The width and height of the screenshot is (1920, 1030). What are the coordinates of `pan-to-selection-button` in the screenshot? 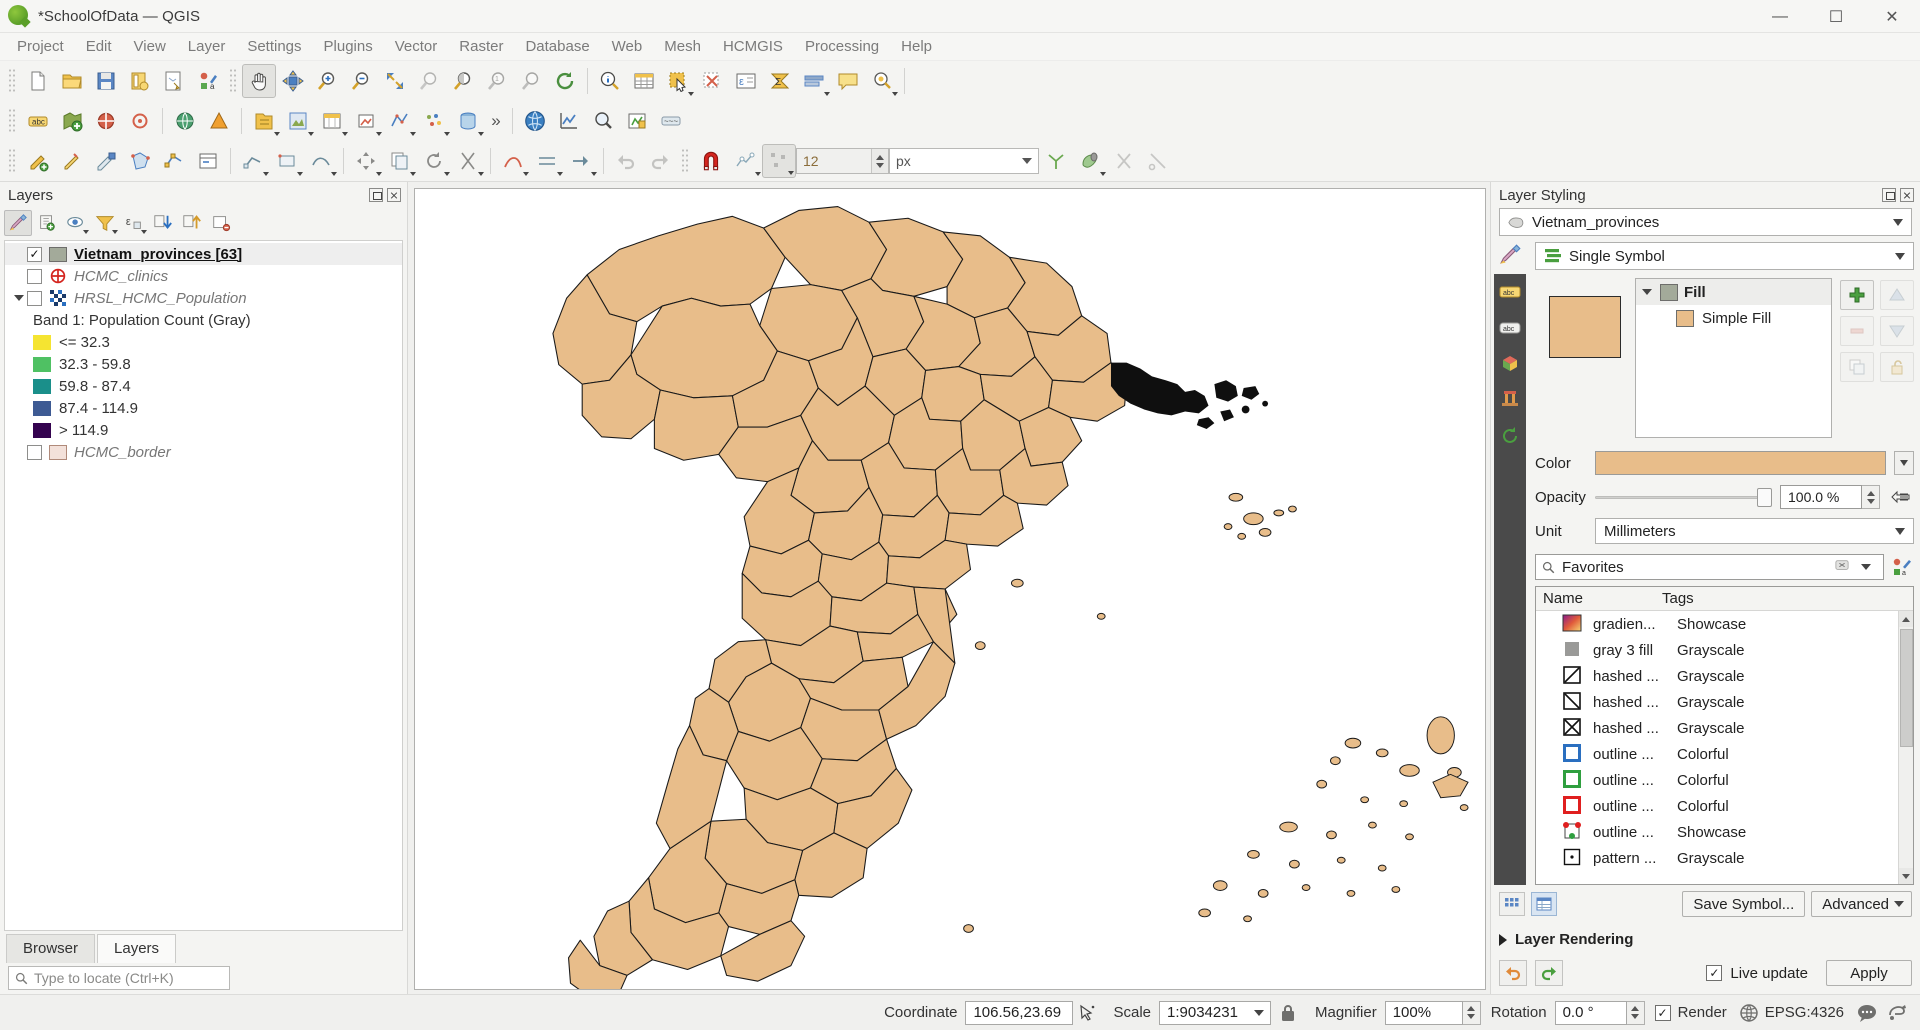 It's located at (293, 81).